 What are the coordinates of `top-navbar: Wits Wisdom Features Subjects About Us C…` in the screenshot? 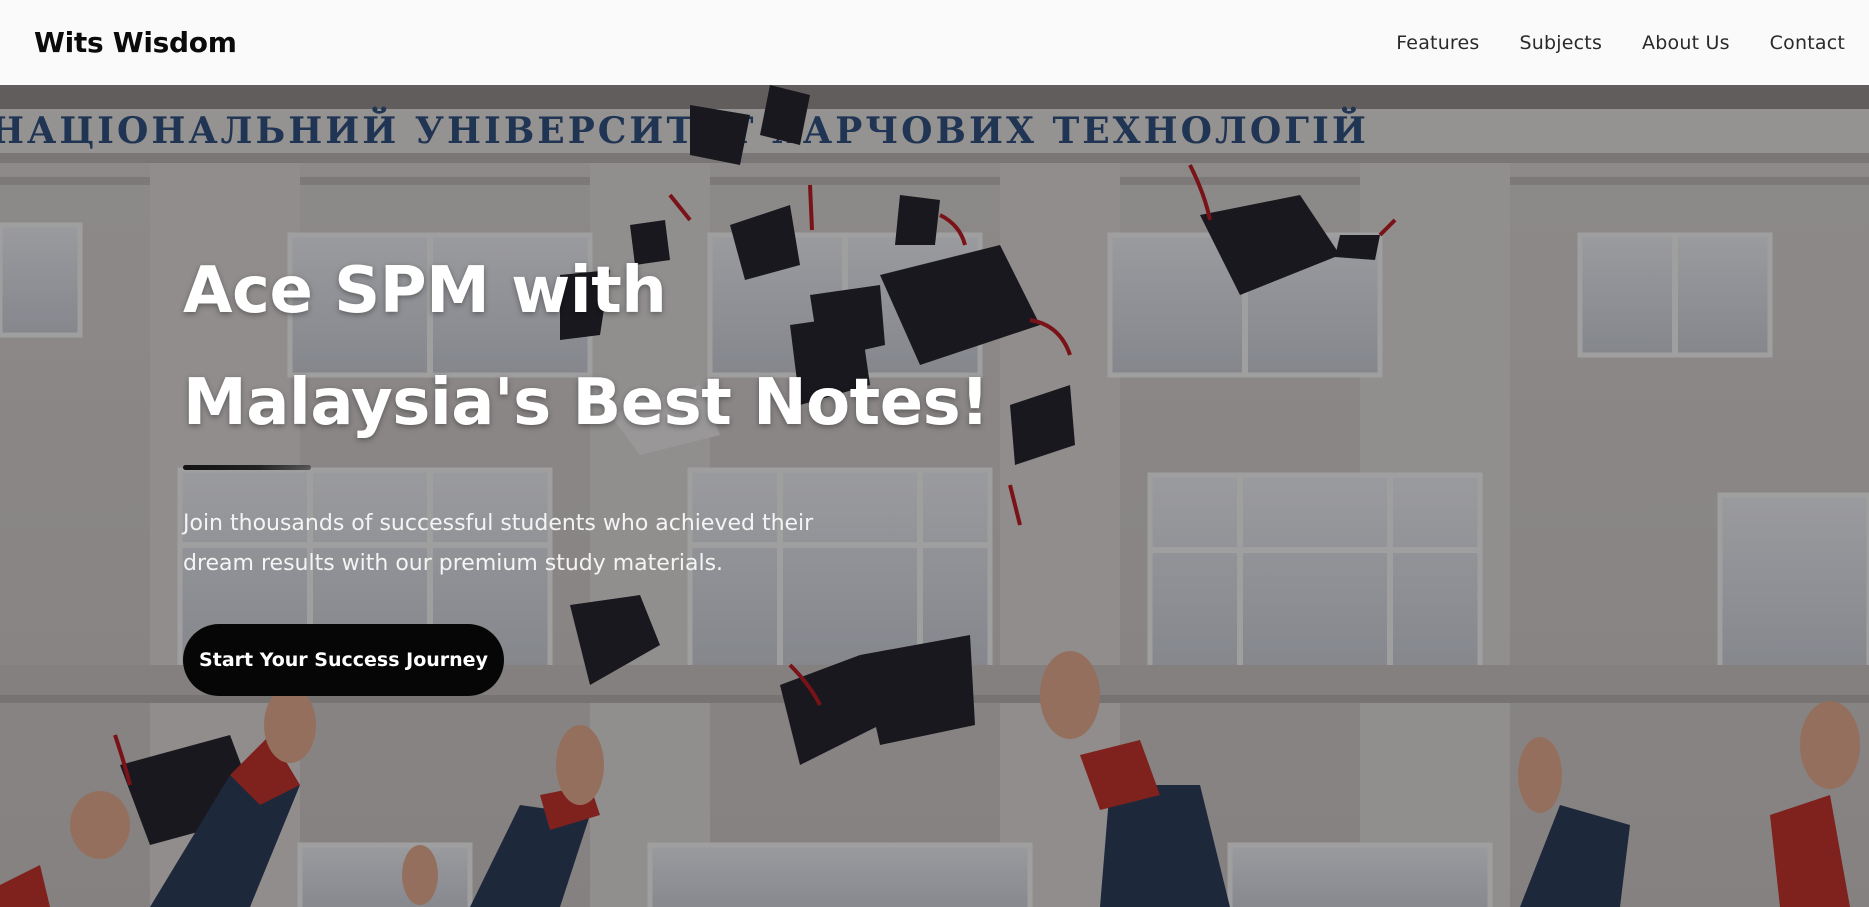 It's located at (934, 42).